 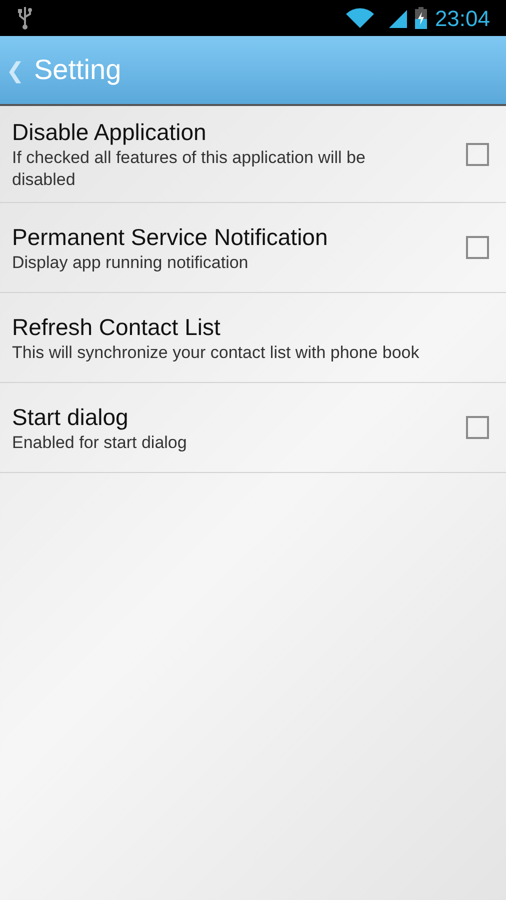 What do you see at coordinates (25, 18) in the screenshot?
I see `usb-icon` at bounding box center [25, 18].